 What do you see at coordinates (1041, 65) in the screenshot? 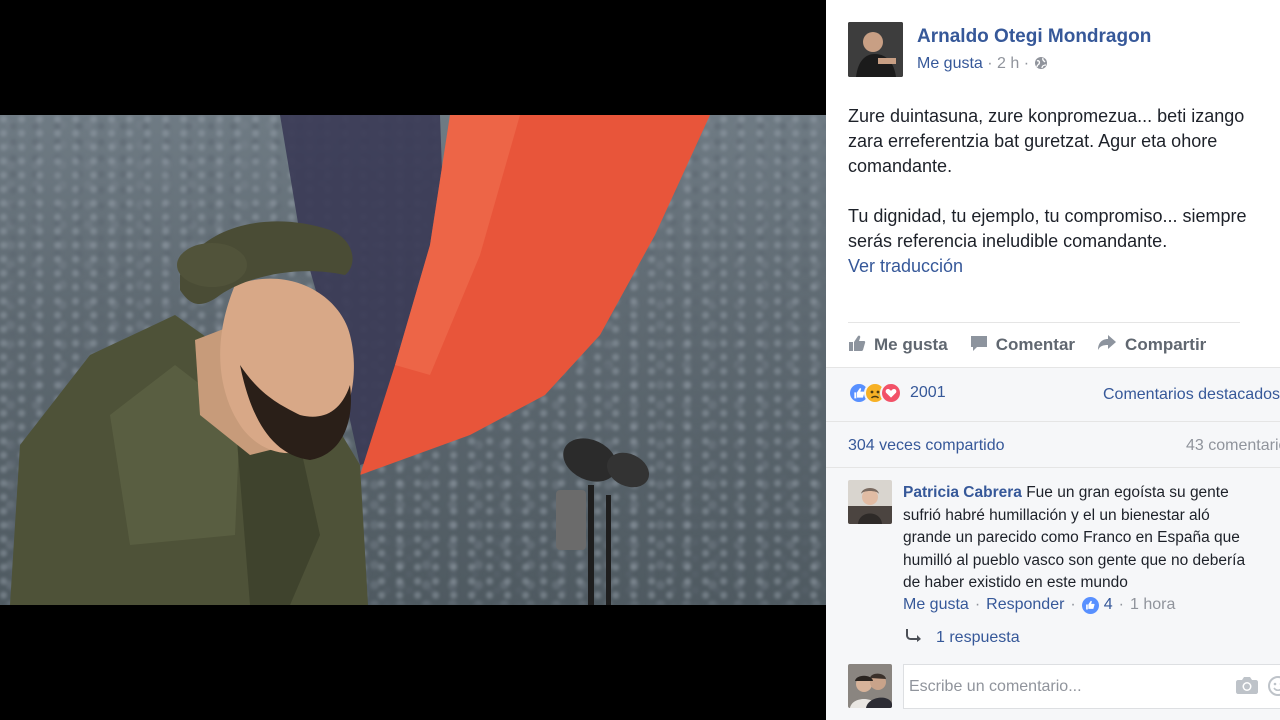
I see `globe-icon` at bounding box center [1041, 65].